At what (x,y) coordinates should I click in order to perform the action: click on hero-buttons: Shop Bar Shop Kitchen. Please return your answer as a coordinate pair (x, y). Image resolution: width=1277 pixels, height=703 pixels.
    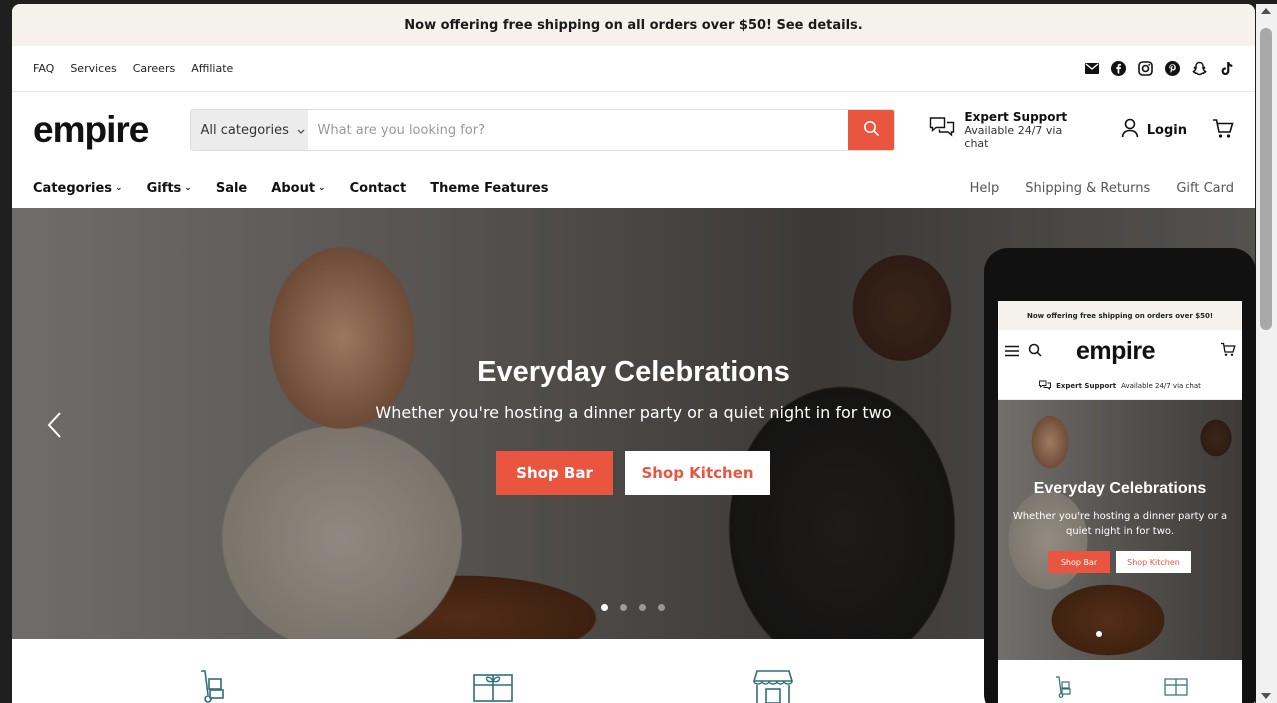
    Looking at the image, I should click on (633, 473).